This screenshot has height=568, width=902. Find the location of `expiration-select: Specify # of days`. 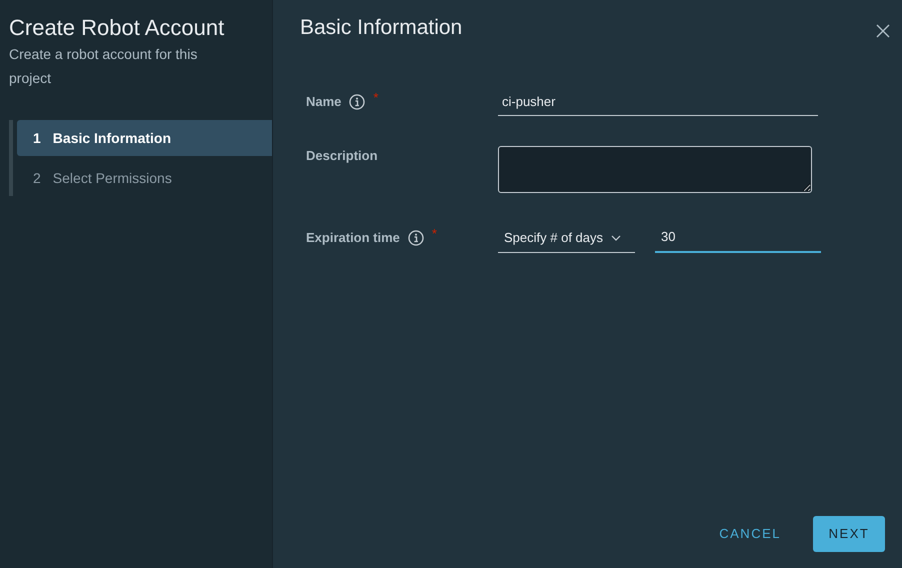

expiration-select: Specify # of days is located at coordinates (566, 238).